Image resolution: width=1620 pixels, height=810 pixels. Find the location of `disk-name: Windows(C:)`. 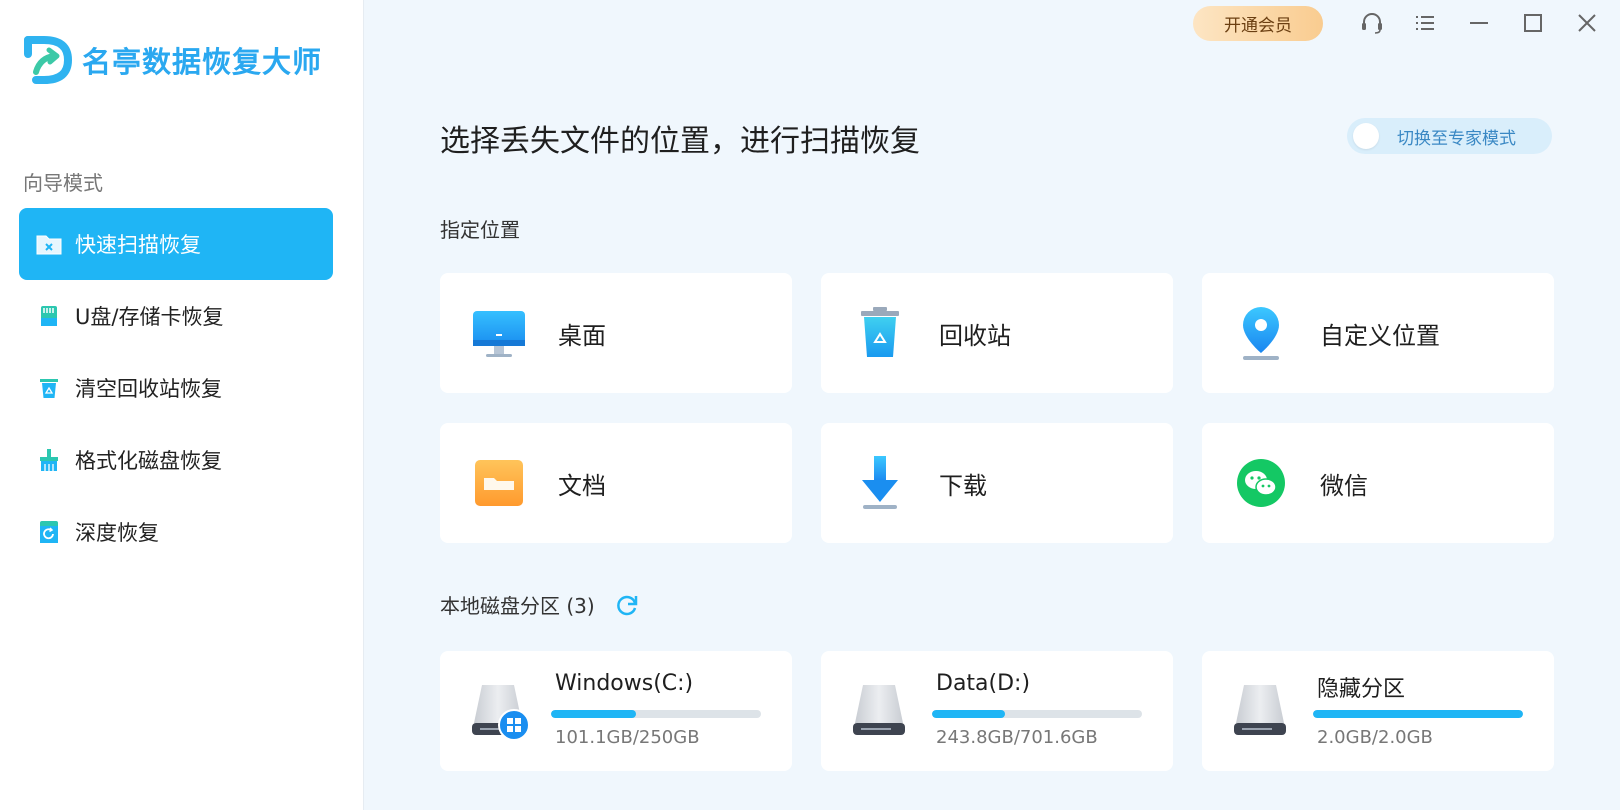

disk-name: Windows(C:) is located at coordinates (624, 683).